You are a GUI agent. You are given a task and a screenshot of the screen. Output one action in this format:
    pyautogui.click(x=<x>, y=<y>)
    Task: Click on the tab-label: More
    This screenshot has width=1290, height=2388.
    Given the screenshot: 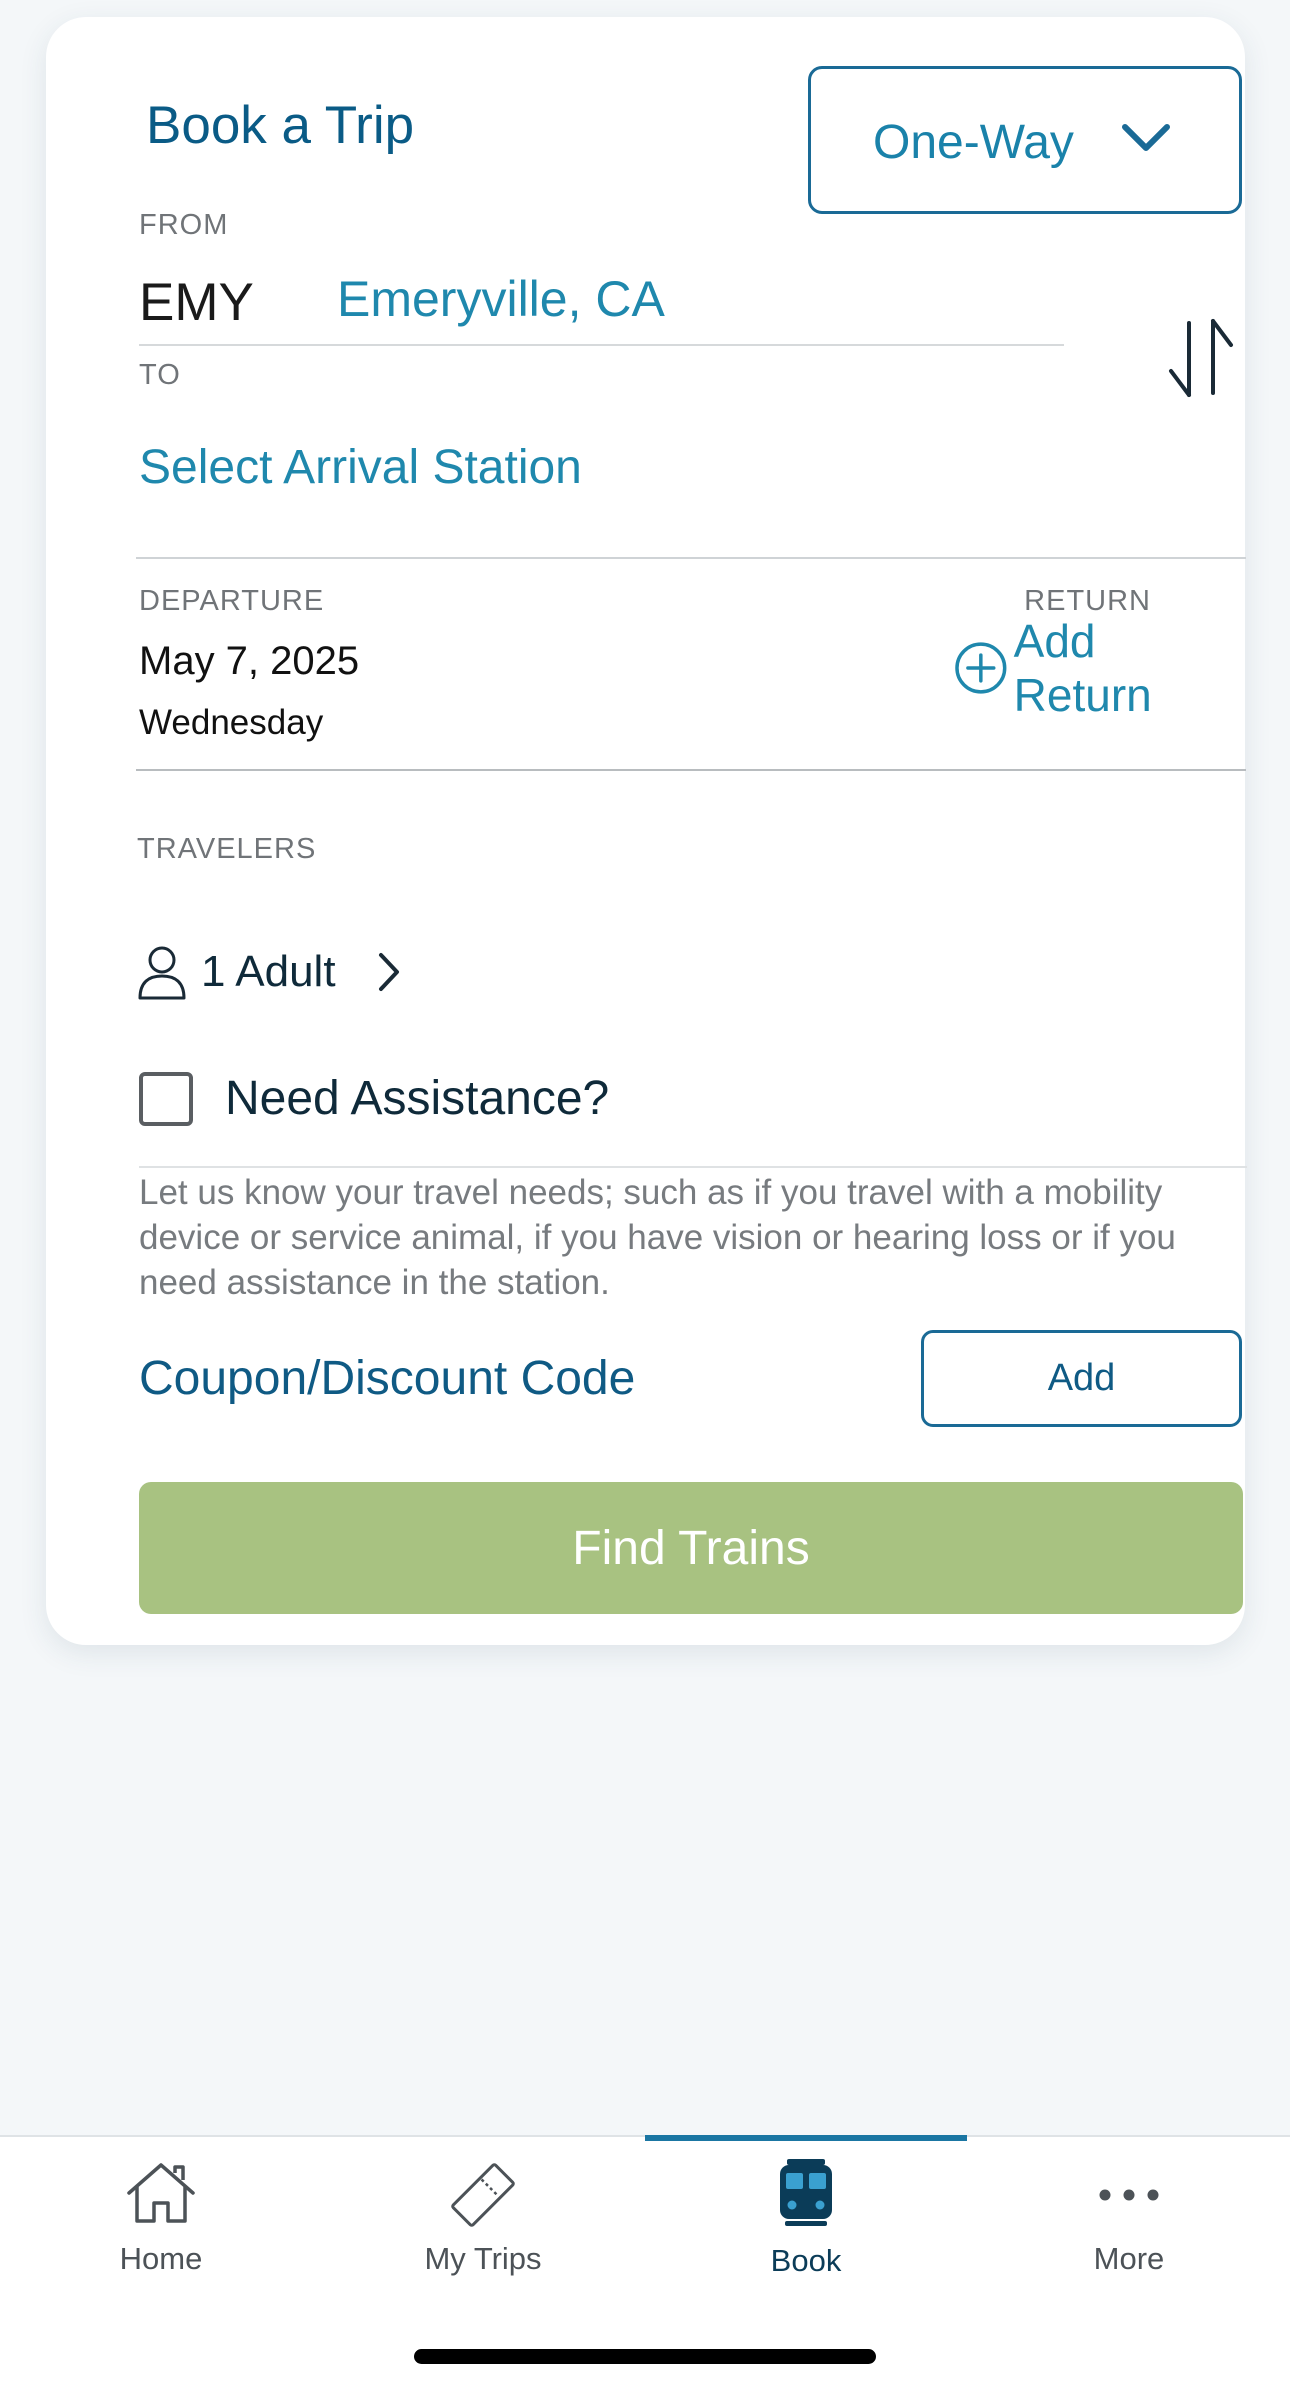 What is the action you would take?
    pyautogui.click(x=1129, y=2258)
    